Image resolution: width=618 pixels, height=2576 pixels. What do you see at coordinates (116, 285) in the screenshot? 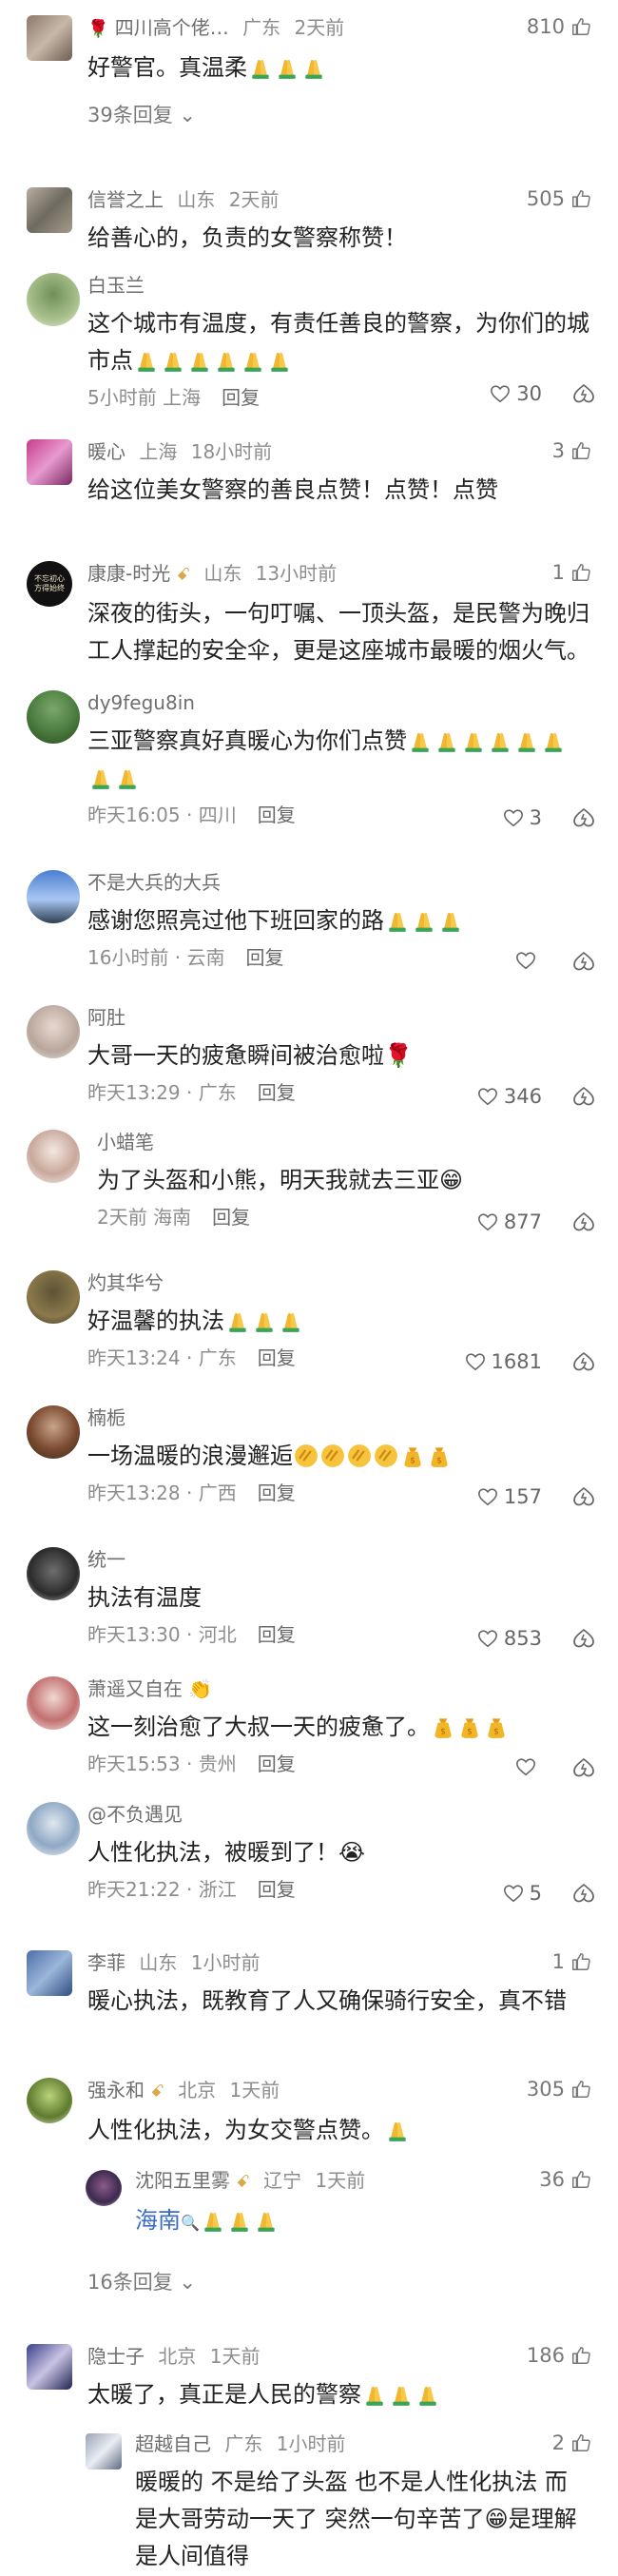
I see `reply-author: 白玉兰` at bounding box center [116, 285].